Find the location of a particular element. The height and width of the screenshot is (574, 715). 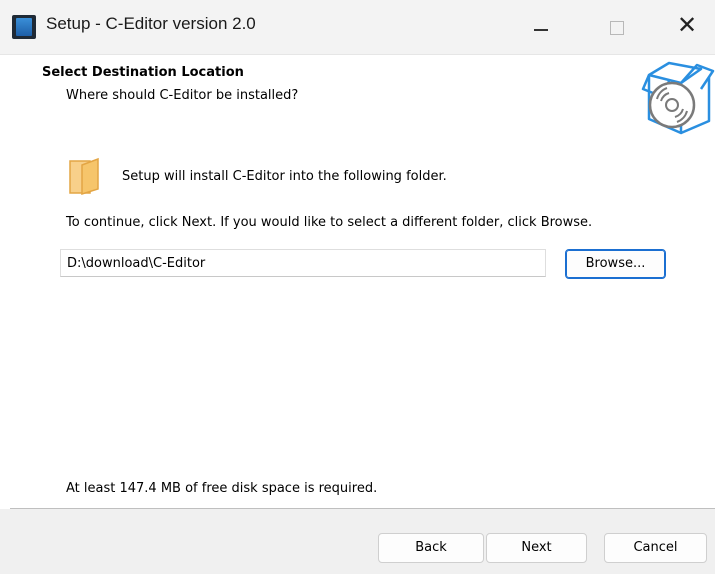

cancel-button: Cancel is located at coordinates (655, 548).